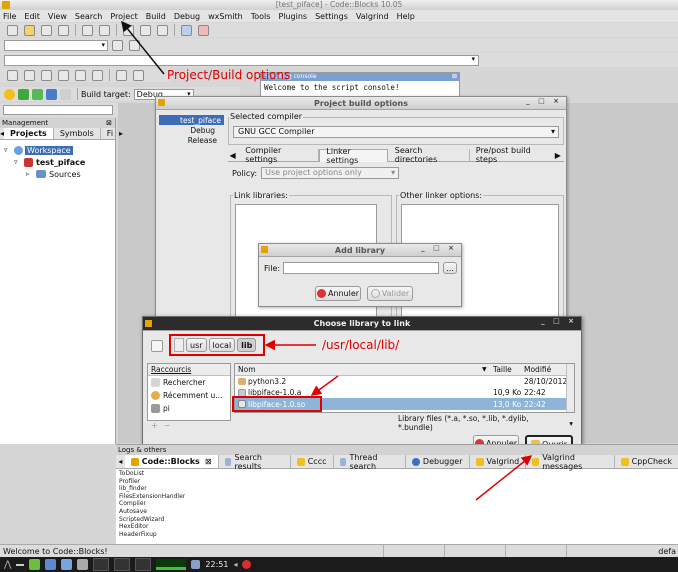 This screenshot has height=572, width=678. Describe the element at coordinates (324, 385) in the screenshot. I see `file-arrow` at that location.